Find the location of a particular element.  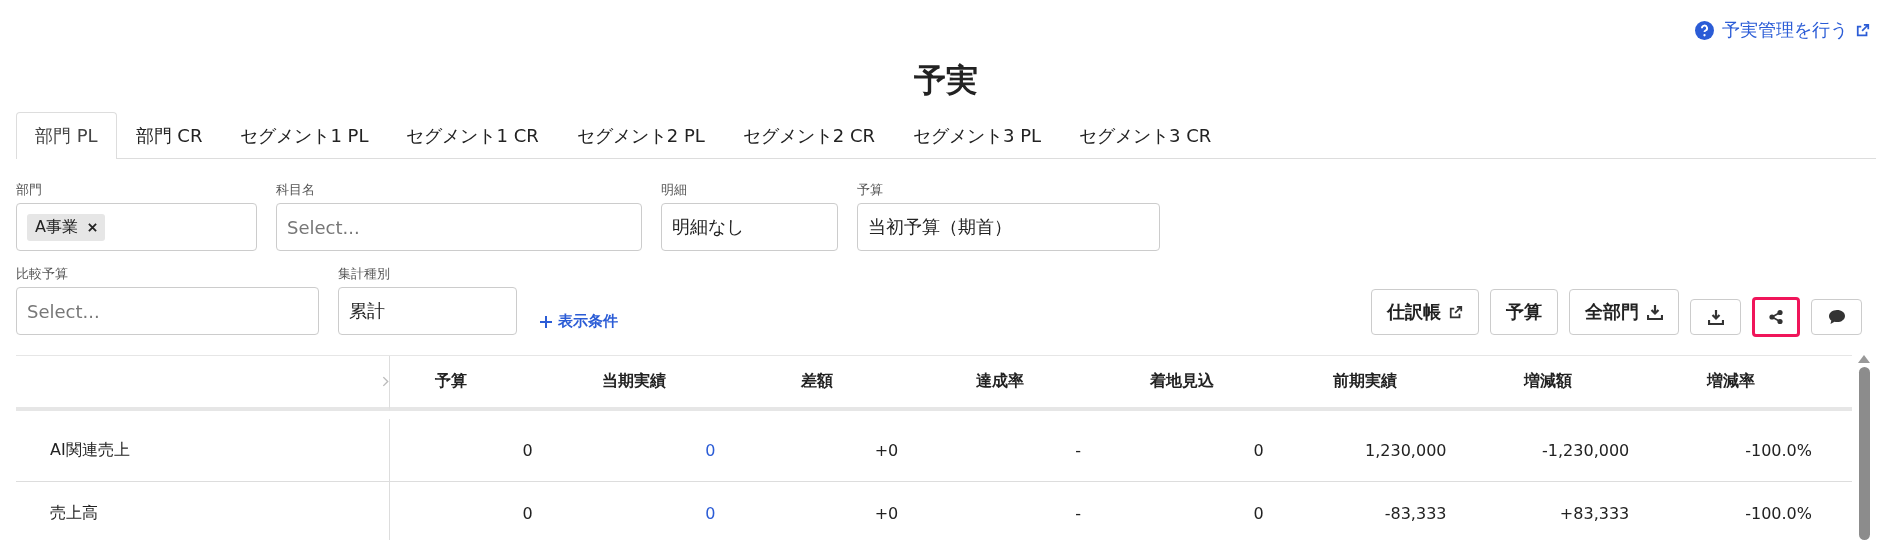

help-link: 予実管理を行う is located at coordinates (1782, 30).